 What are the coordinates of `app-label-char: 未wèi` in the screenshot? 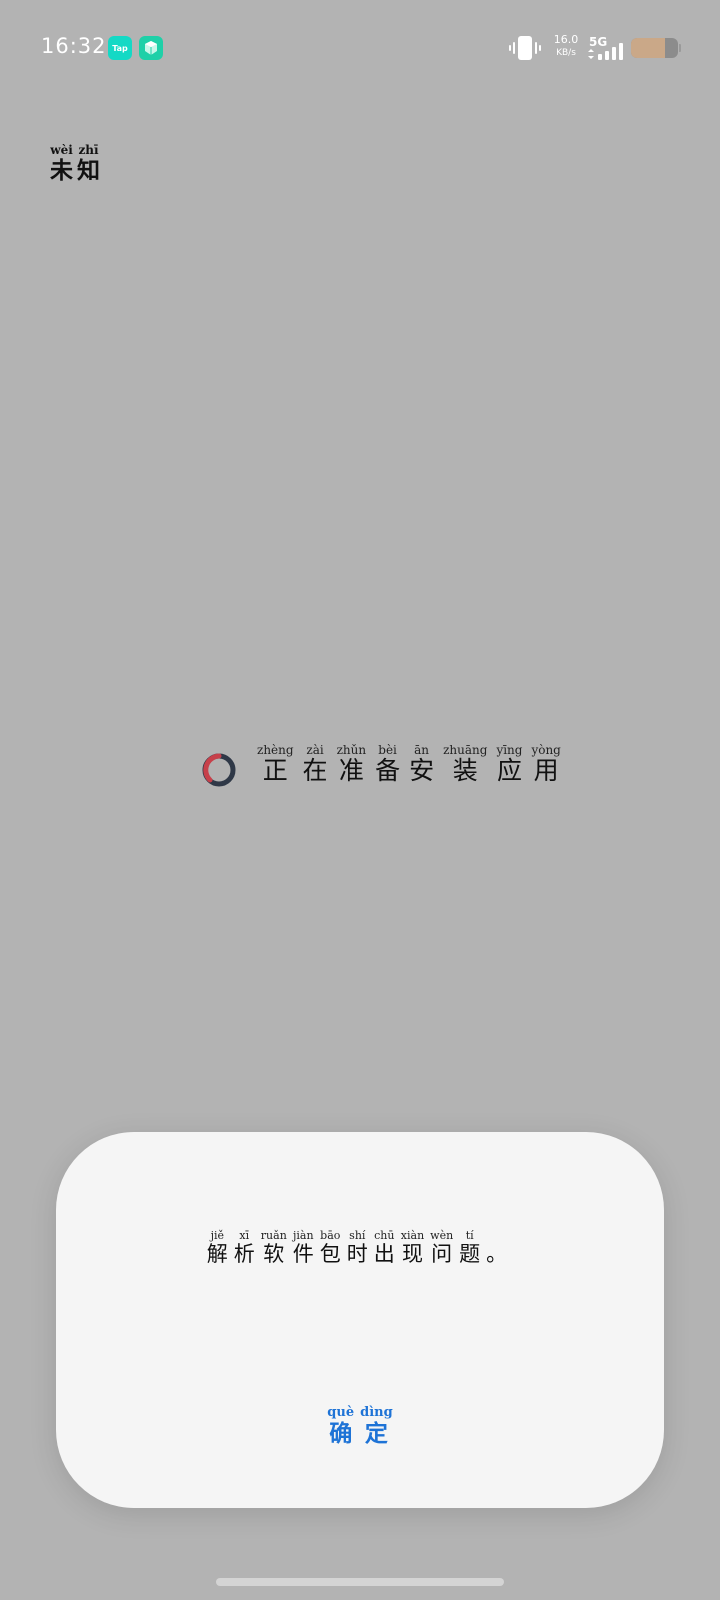 It's located at (61, 163).